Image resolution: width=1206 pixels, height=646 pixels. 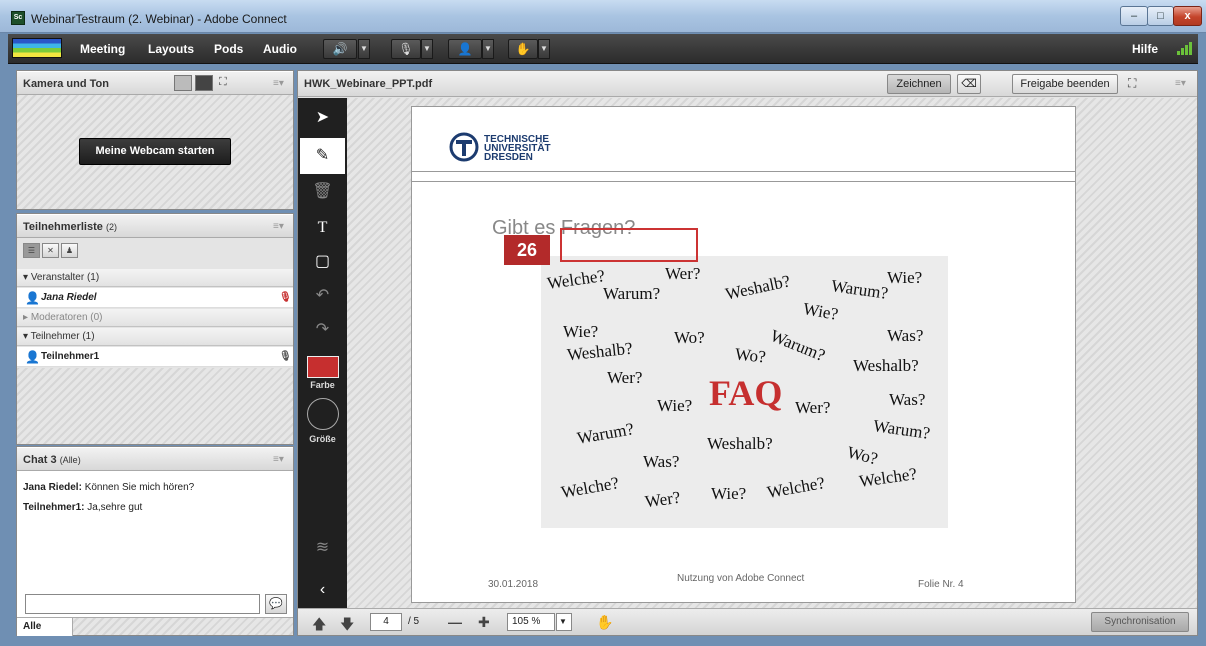 What do you see at coordinates (513, 584) in the screenshot?
I see `slide-footer-date: 30.01.2018` at bounding box center [513, 584].